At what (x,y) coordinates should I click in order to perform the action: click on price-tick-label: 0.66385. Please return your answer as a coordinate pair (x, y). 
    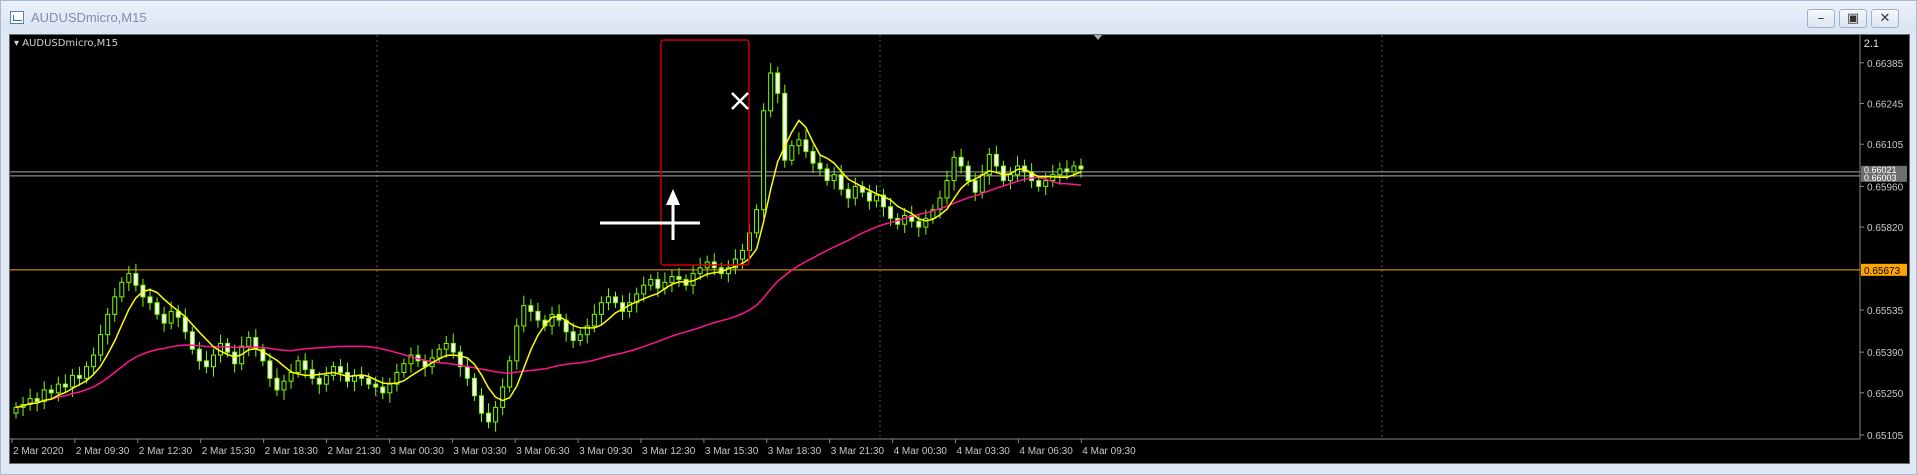
    Looking at the image, I should click on (1885, 64).